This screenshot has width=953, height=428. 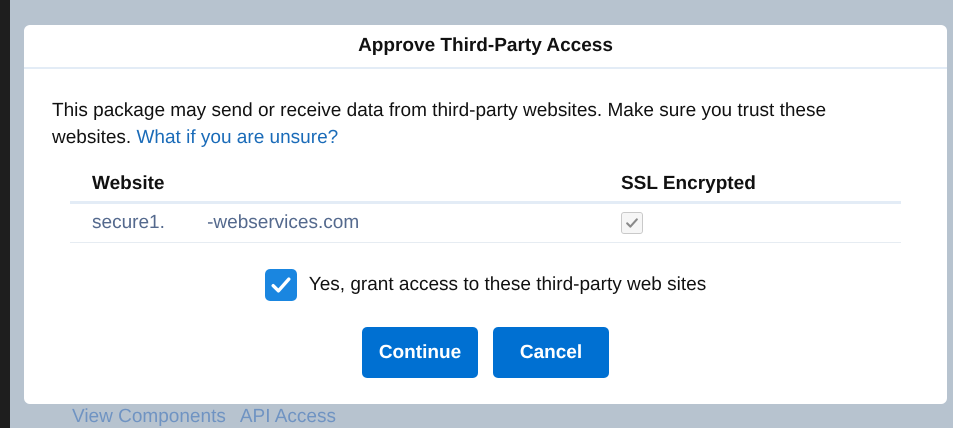 I want to click on message-text: This package may send or receive data from third-party websites. Make sure you trust these websites. What if you are unsure?, so click(x=440, y=124).